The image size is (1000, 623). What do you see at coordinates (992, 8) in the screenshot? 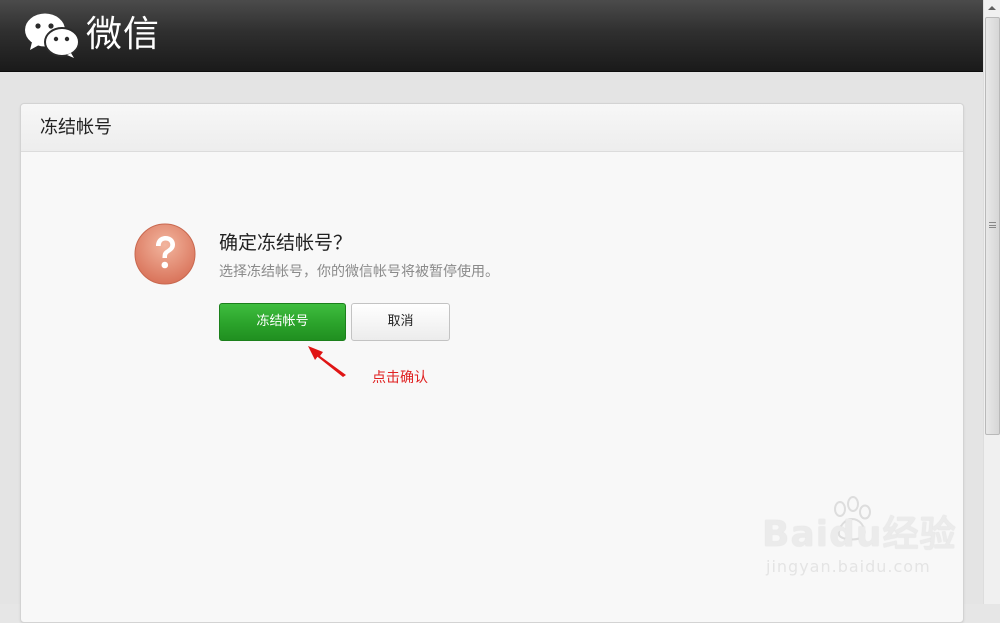
I see `scroll-up-arrow-icon` at bounding box center [992, 8].